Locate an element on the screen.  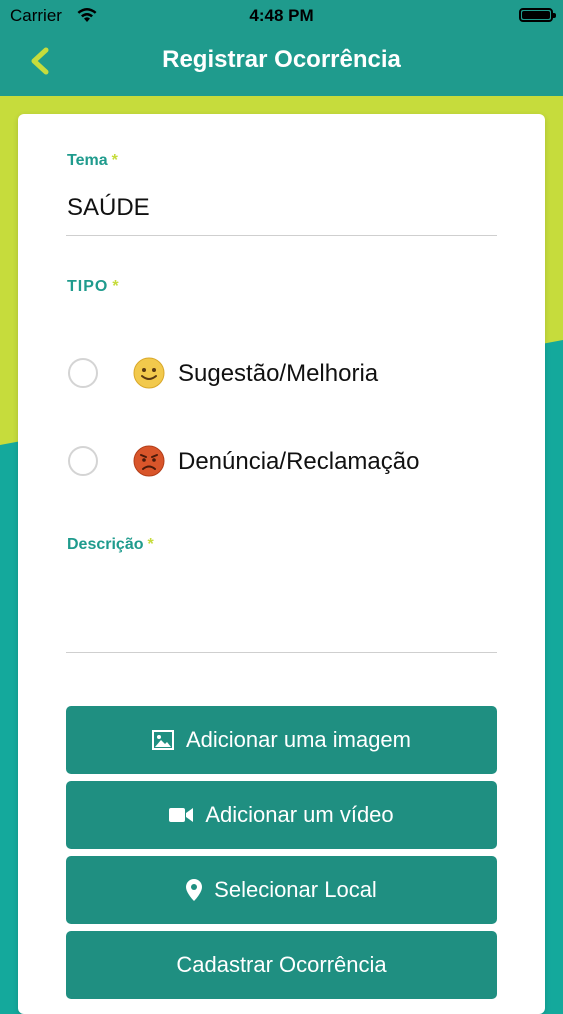
add-video-label: Adicionar um vídeo is located at coordinates (299, 814).